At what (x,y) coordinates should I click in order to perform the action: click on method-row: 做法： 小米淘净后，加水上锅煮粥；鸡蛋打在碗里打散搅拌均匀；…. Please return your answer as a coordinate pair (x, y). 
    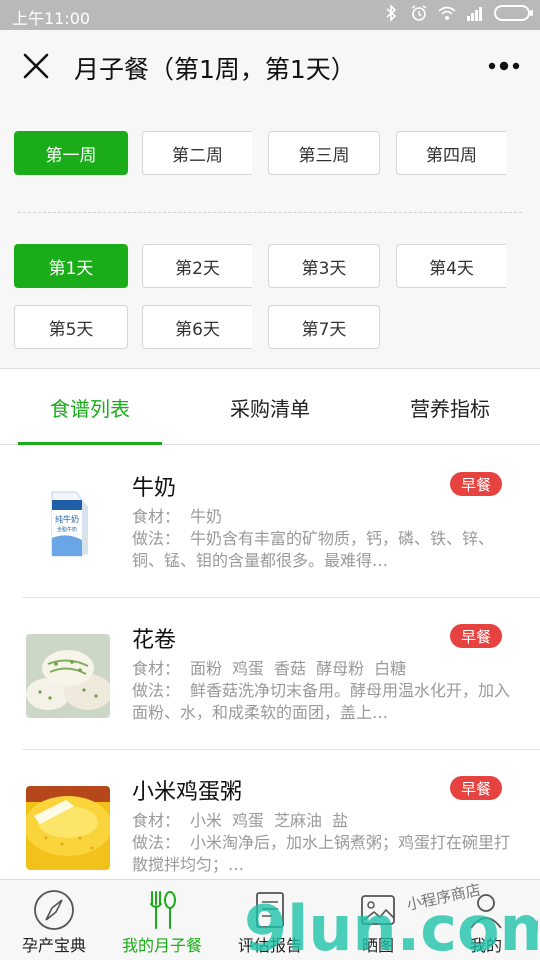
    Looking at the image, I should click on (325, 854).